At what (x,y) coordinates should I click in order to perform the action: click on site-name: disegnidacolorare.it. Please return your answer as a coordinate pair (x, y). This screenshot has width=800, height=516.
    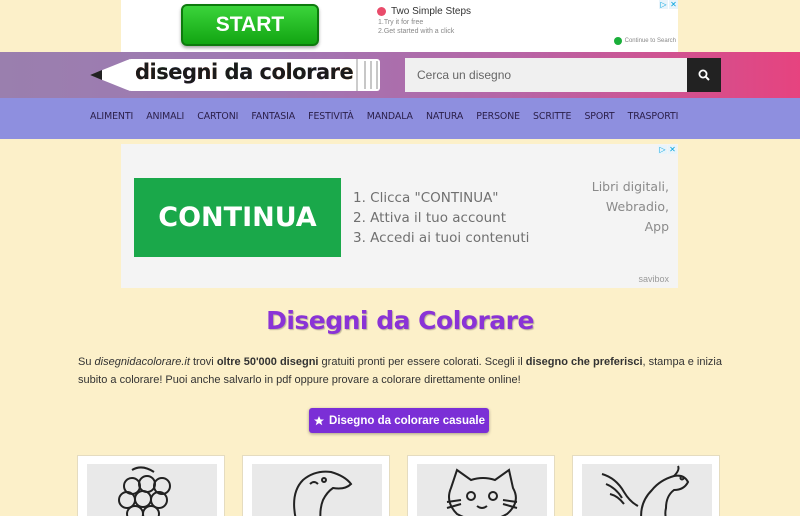
    Looking at the image, I should click on (142, 362).